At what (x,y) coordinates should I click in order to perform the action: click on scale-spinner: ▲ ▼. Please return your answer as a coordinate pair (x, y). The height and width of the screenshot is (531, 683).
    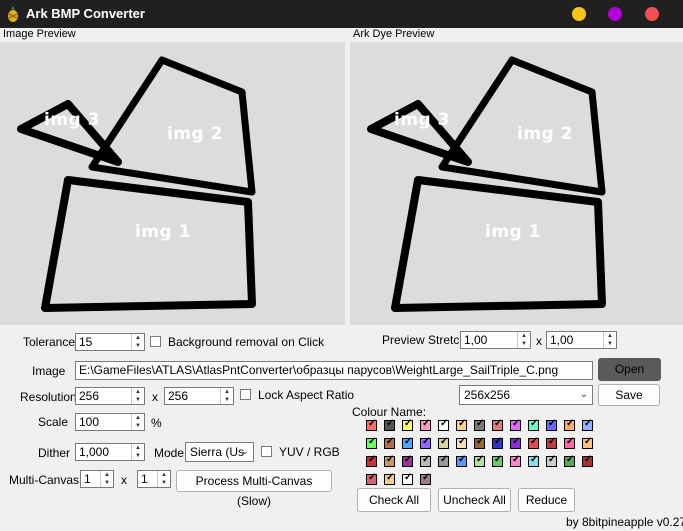
    Looking at the image, I should click on (137, 422).